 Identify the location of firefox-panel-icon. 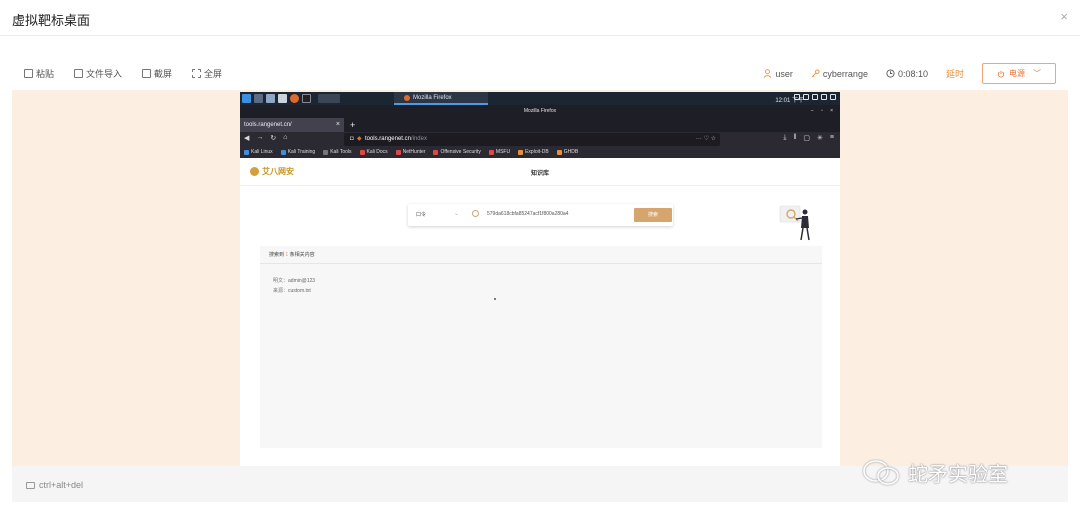
(329, 98).